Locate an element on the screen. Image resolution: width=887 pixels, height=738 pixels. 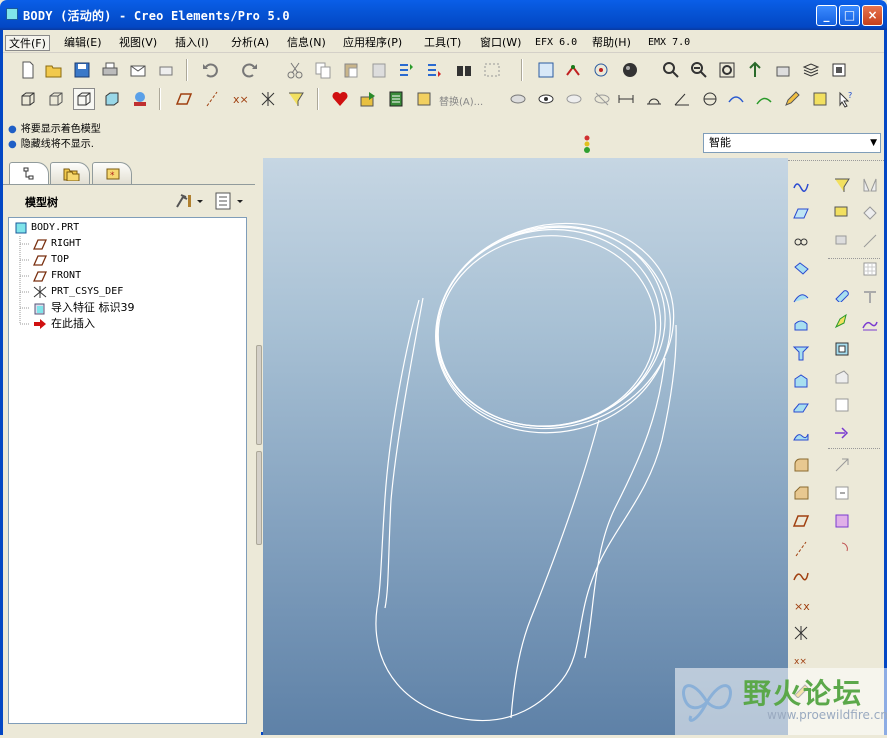
suppress-icon is located at coordinates (602, 99).